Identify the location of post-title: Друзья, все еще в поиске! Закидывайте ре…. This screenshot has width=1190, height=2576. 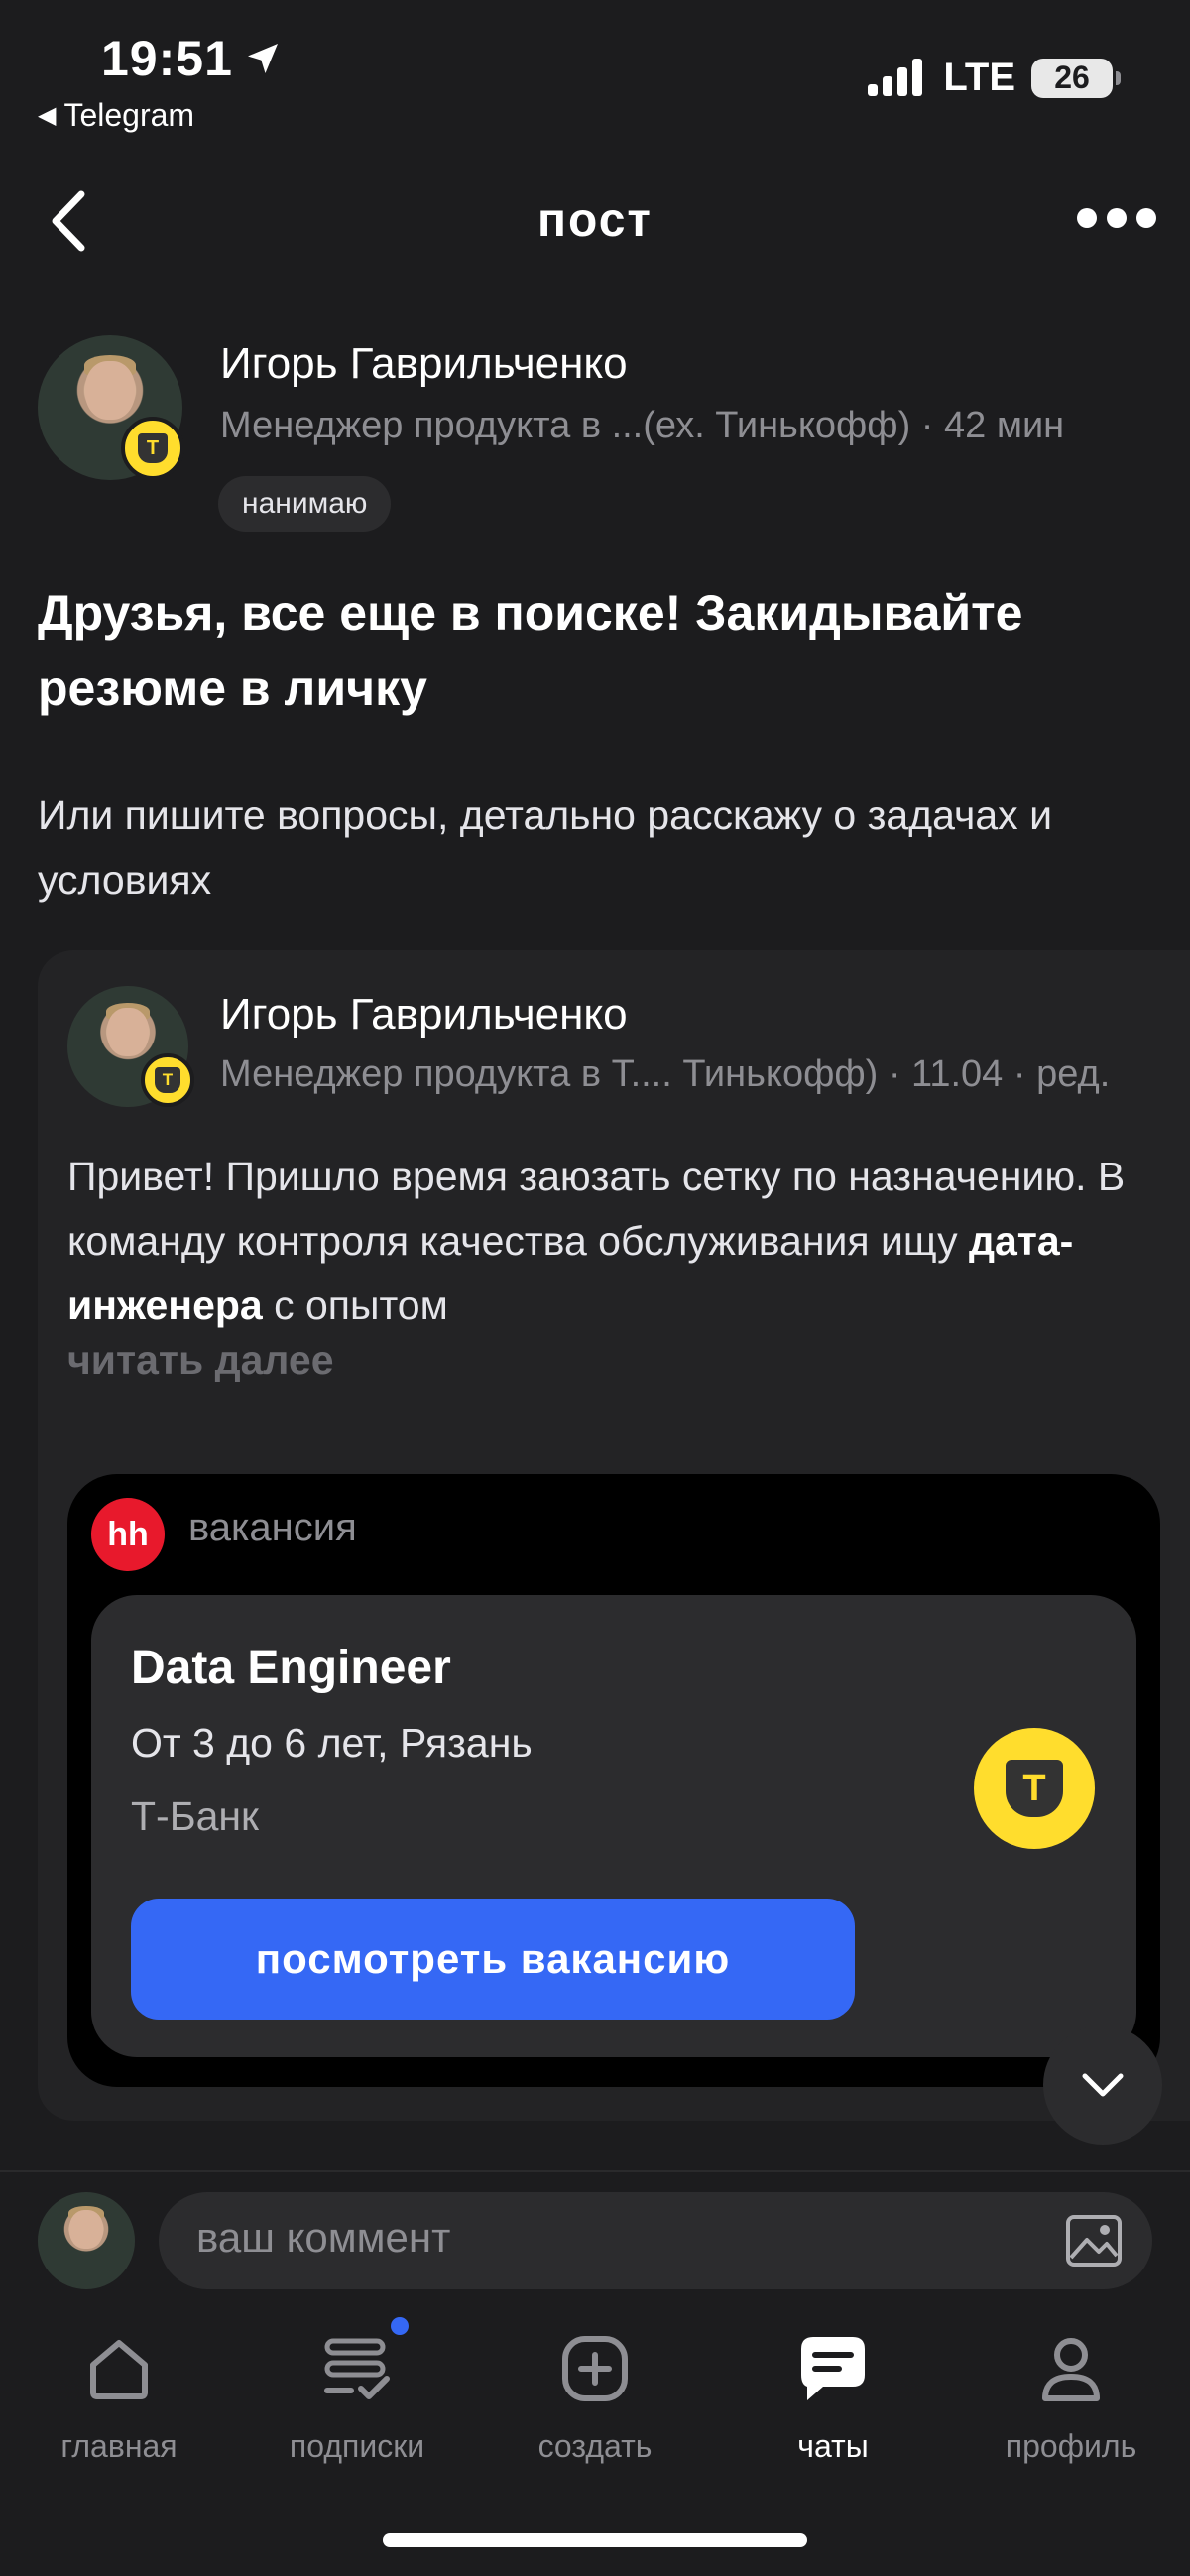
(530, 650).